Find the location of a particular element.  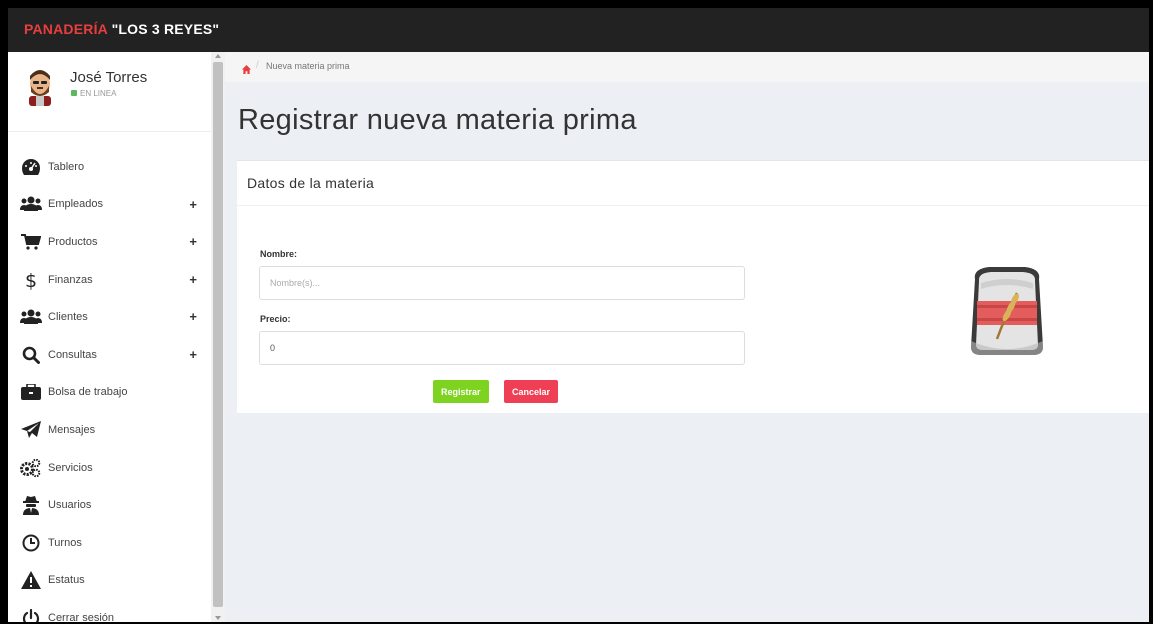

sidebar-item-bolsa-de-trabajo: Bolsa de trabajo is located at coordinates (109, 393).